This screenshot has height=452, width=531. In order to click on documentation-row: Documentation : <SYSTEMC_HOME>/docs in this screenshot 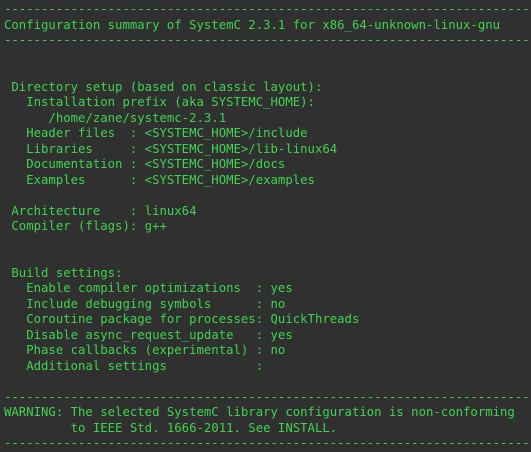, I will do `click(145, 164)`.